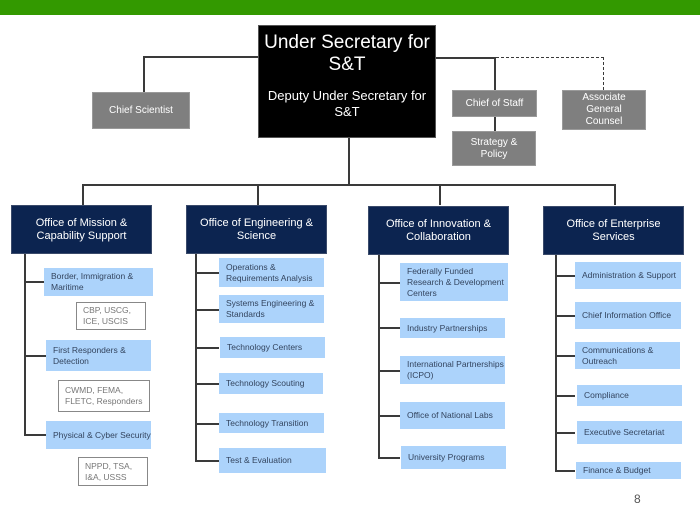  Describe the element at coordinates (98, 355) in the screenshot. I see `unit-first-responders-detection: First Responders & Detection` at that location.